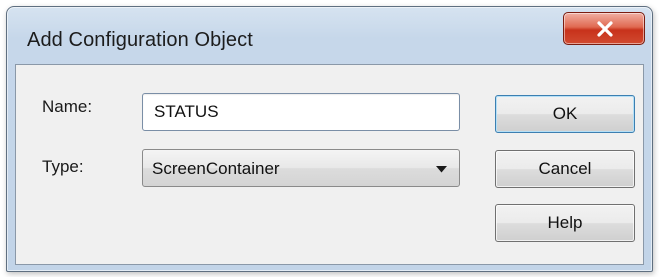 This screenshot has width=659, height=277. What do you see at coordinates (140, 40) in the screenshot?
I see `dialog-title: Add Configuration Object` at bounding box center [140, 40].